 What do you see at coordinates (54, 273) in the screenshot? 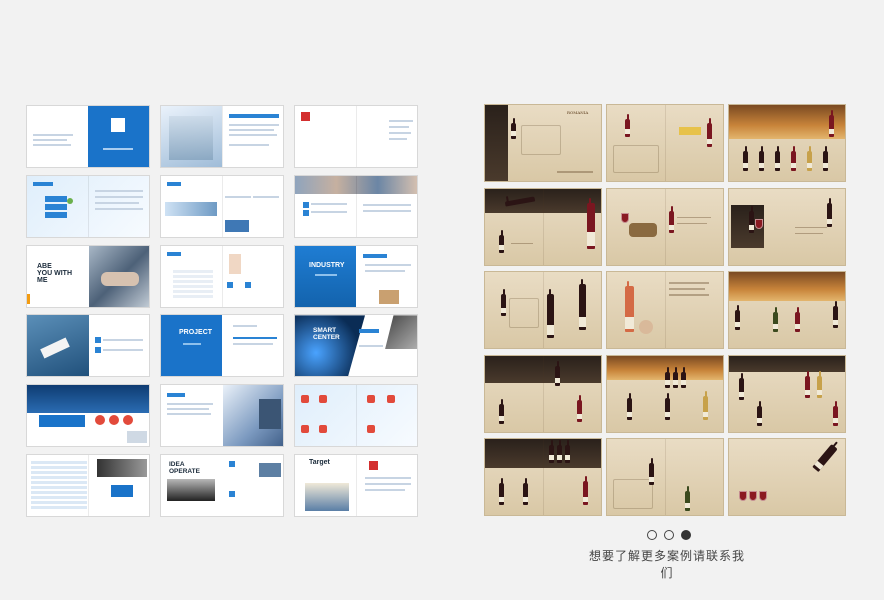
I see `spread-heading-line2: YOU WITH` at bounding box center [54, 273].